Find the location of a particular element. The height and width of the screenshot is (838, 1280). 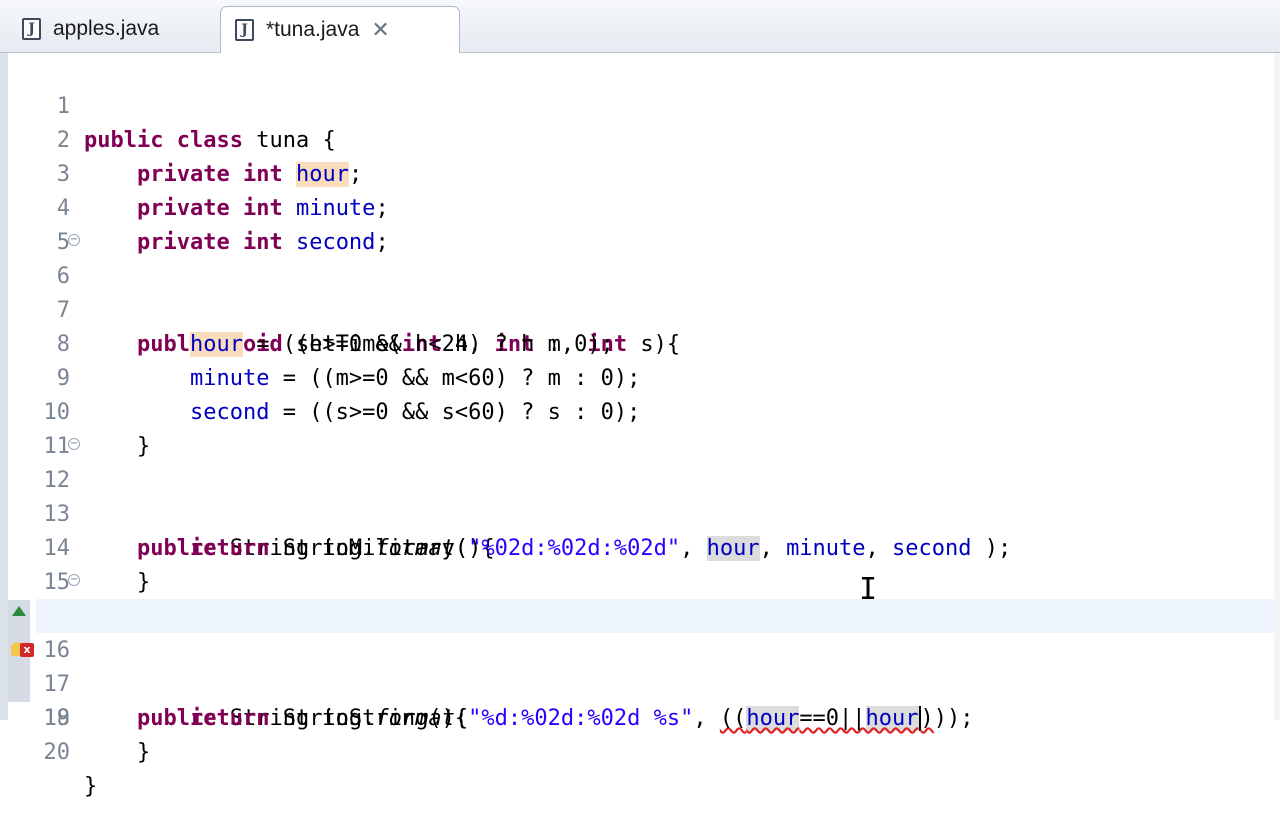

tab-label: apples.java is located at coordinates (106, 28).